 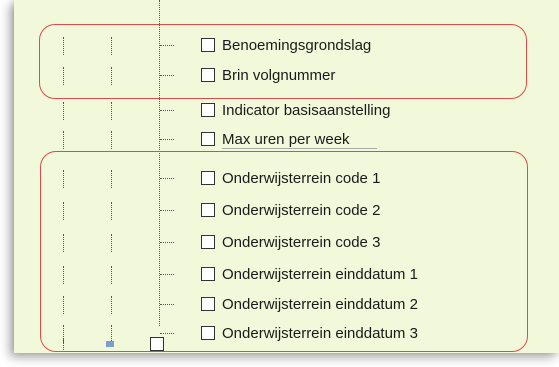 I want to click on tree-row: Max uren per week, so click(x=286, y=140).